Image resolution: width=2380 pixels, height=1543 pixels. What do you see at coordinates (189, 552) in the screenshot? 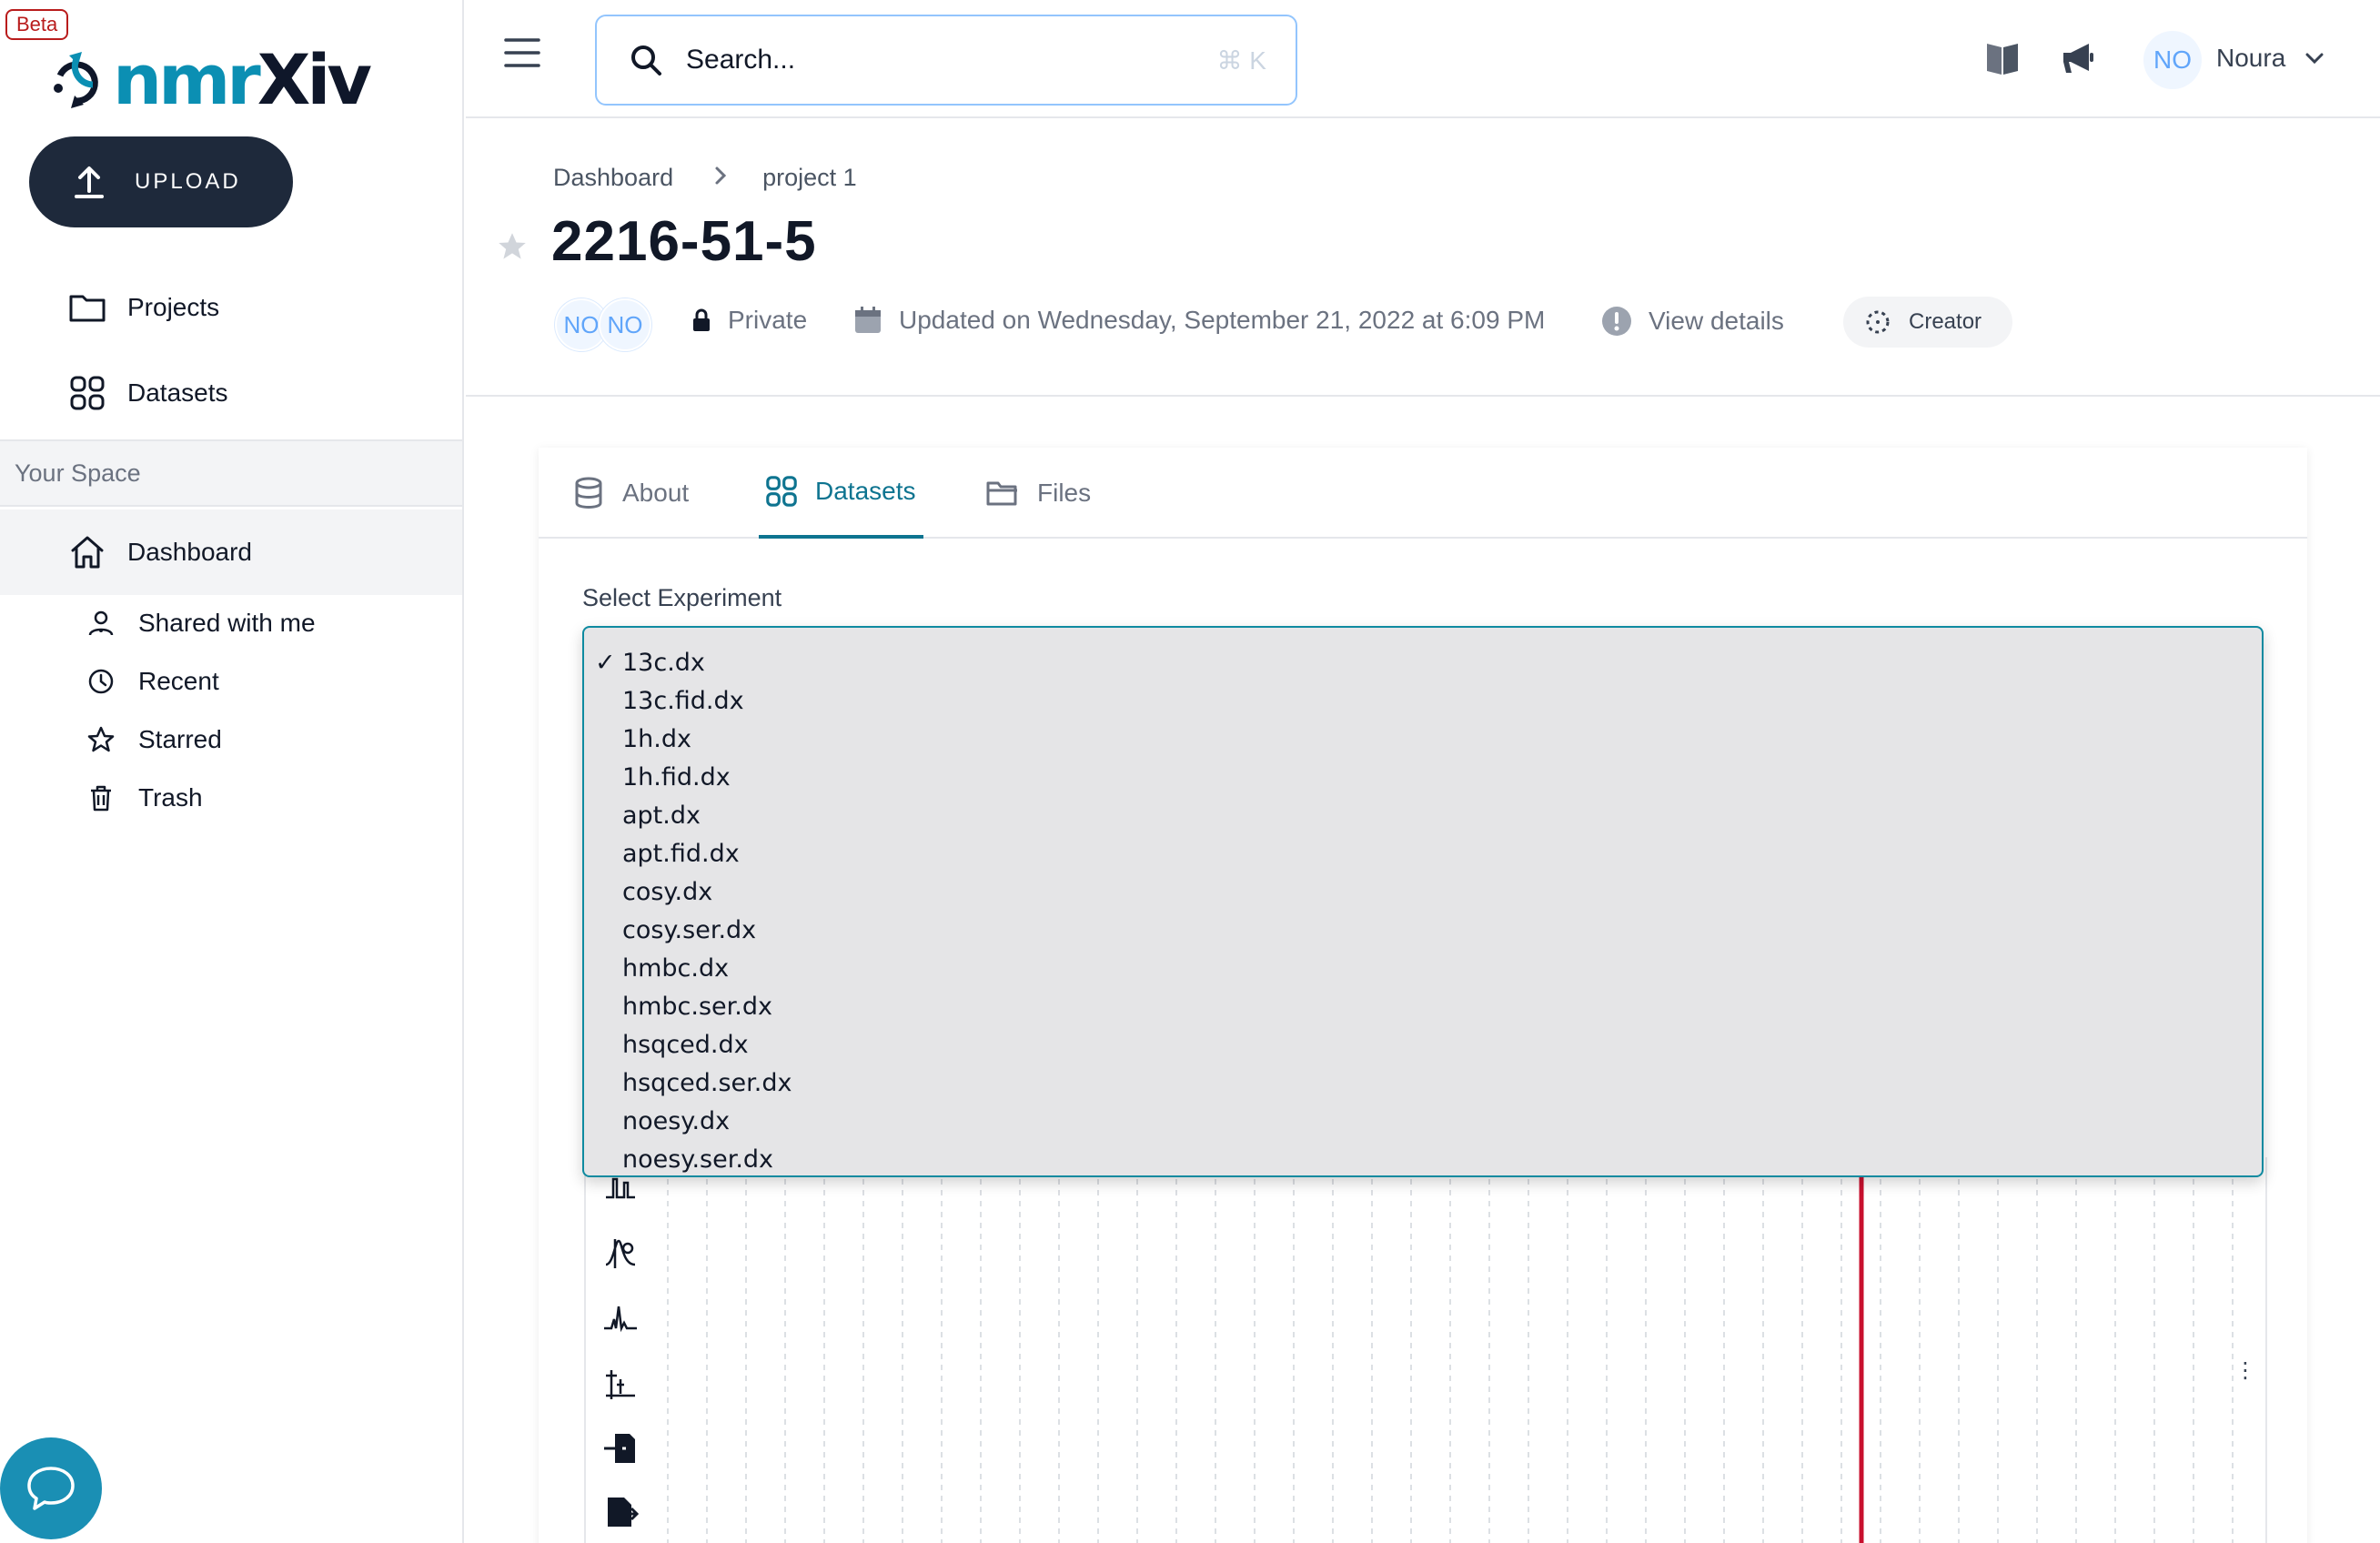
I see `sidebar-item-label: Dashboard` at bounding box center [189, 552].